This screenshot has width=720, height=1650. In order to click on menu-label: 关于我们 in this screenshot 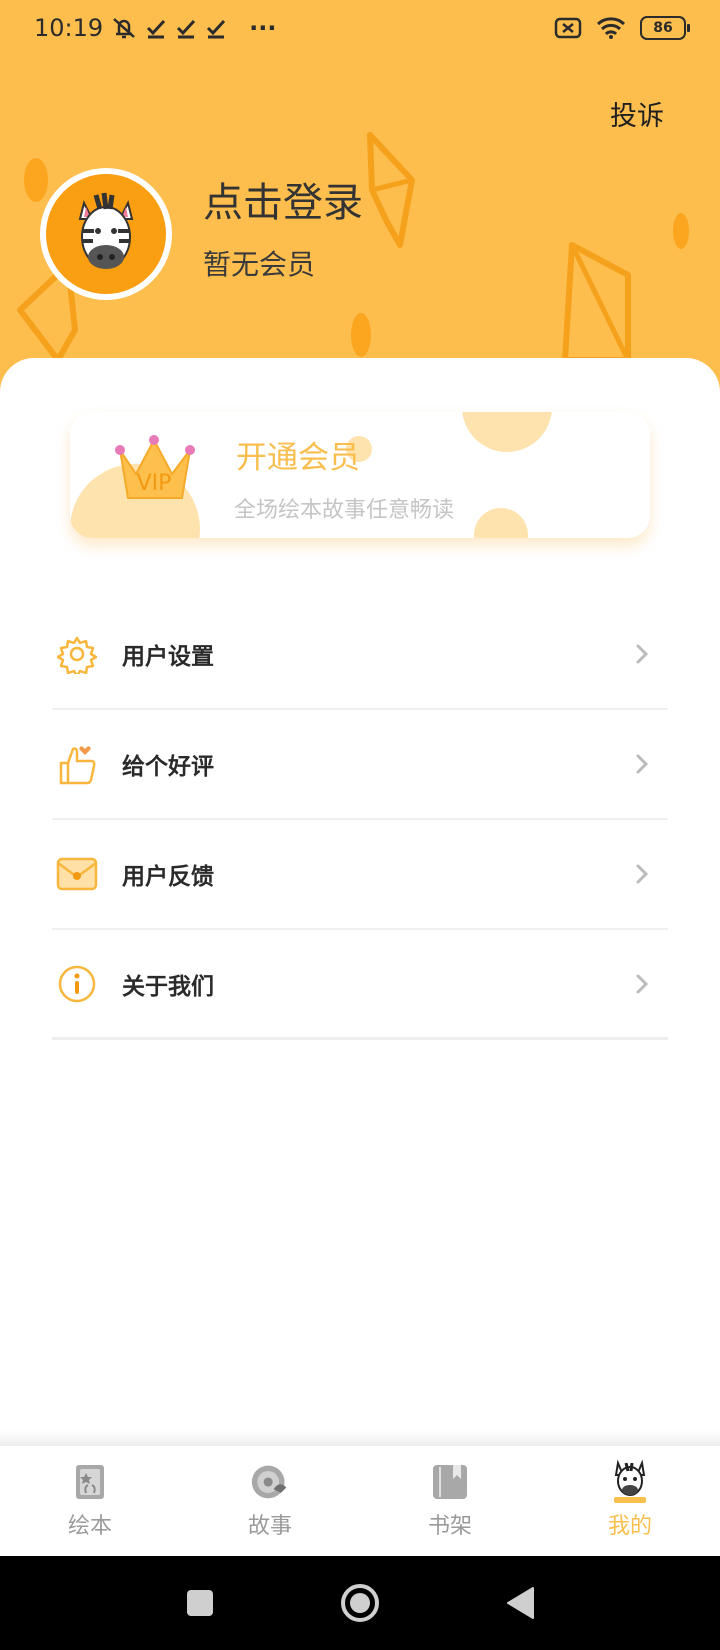, I will do `click(168, 986)`.